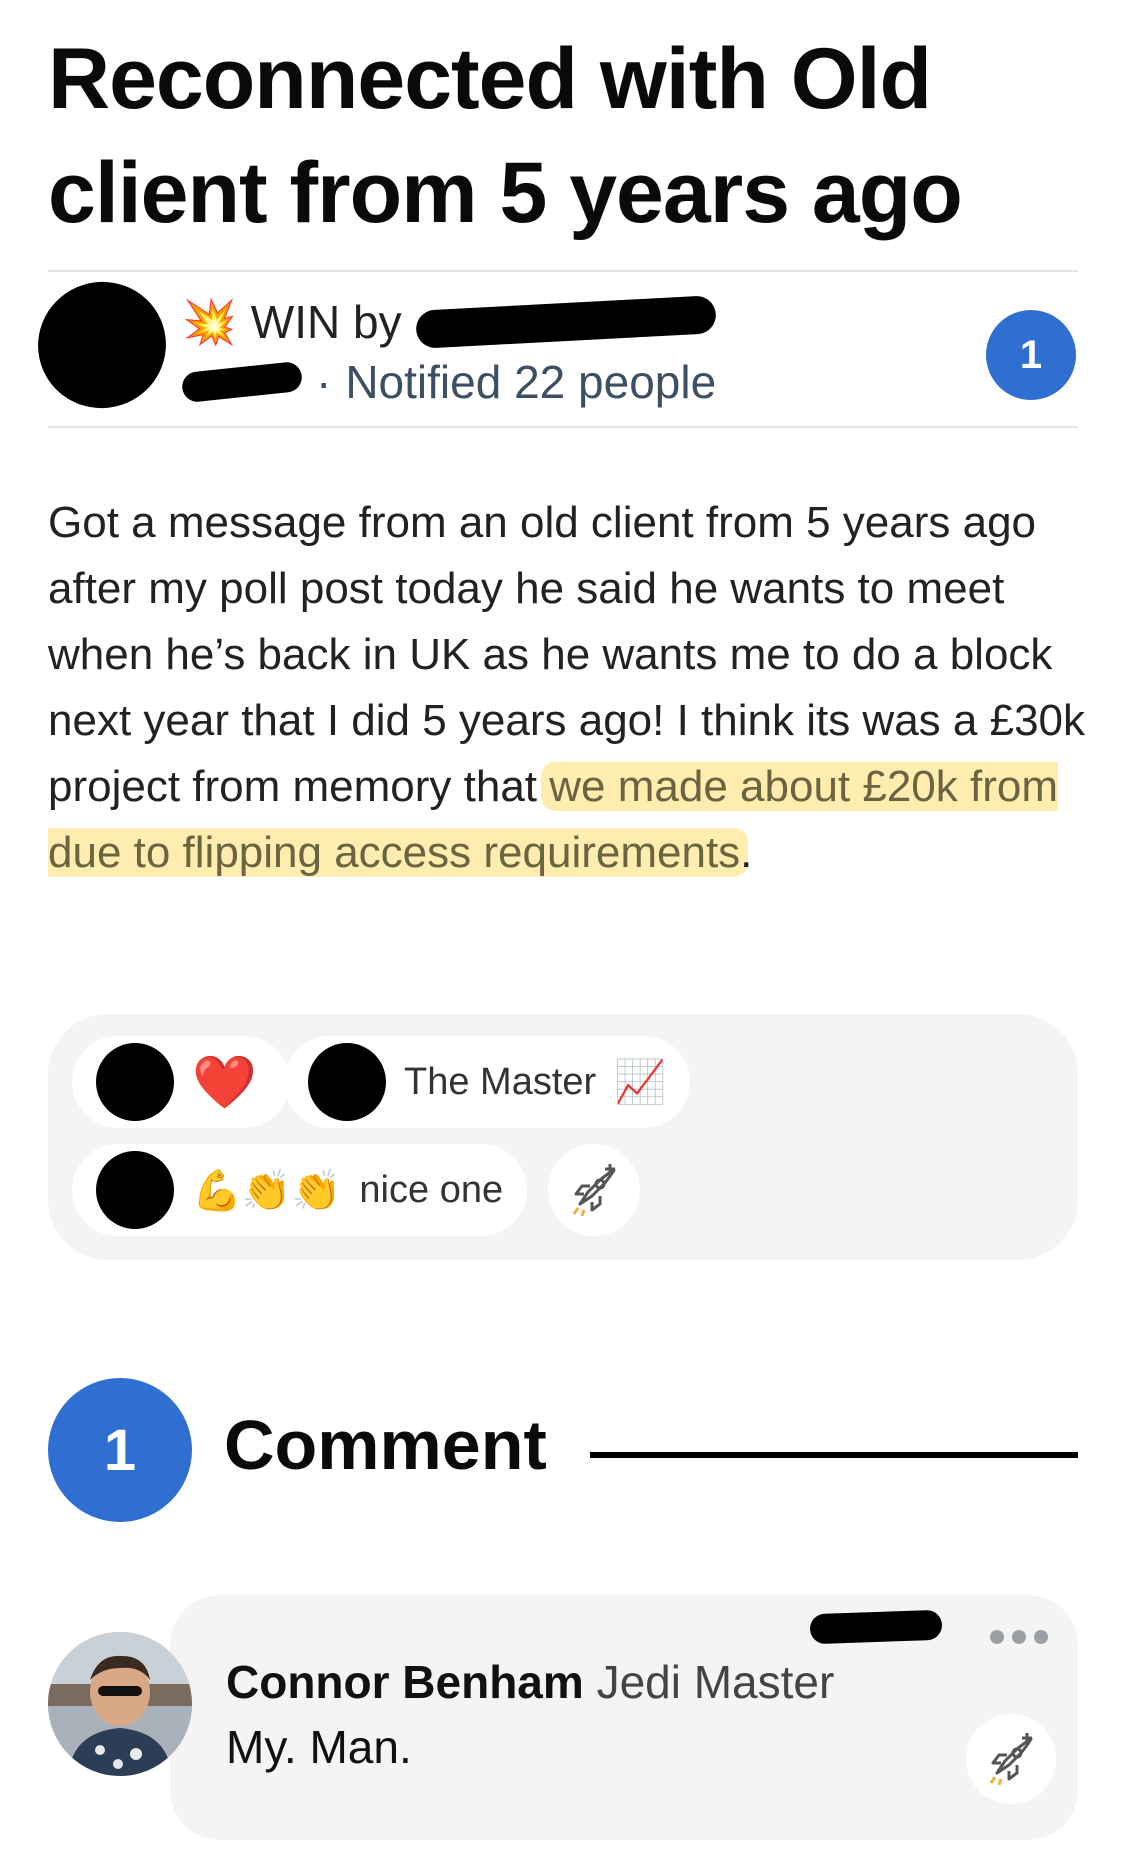  What do you see at coordinates (405, 1682) in the screenshot?
I see `comment-author-name: Connor Benham` at bounding box center [405, 1682].